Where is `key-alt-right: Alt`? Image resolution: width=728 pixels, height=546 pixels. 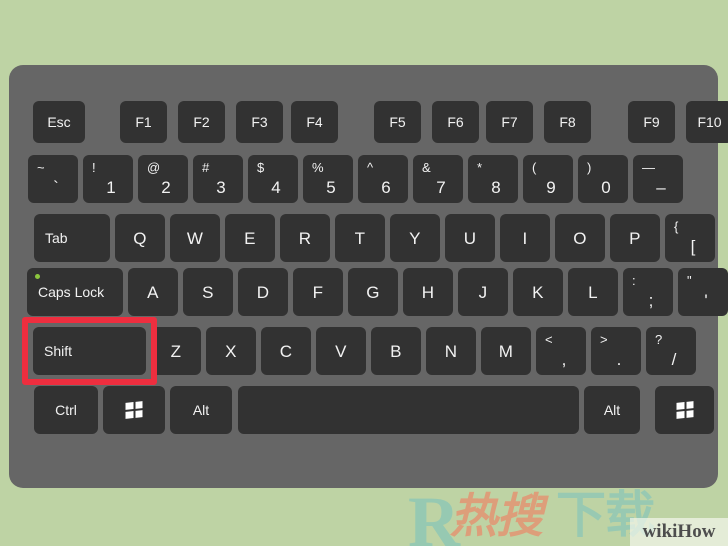
key-alt-right: Alt is located at coordinates (612, 410).